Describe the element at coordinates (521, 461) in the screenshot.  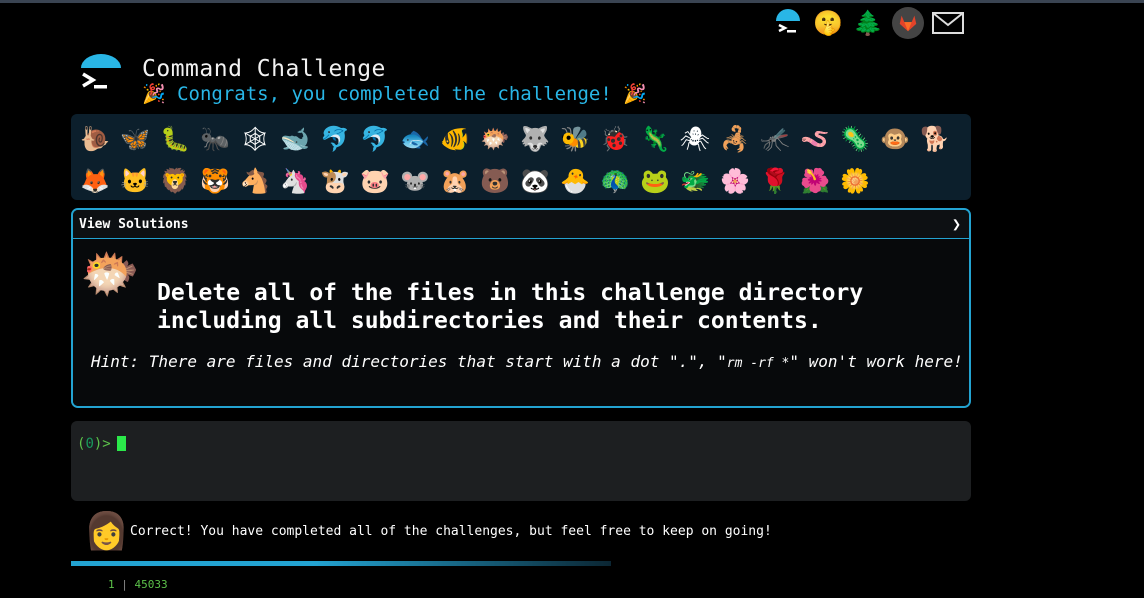
I see `terminal-input: (0)>` at that location.